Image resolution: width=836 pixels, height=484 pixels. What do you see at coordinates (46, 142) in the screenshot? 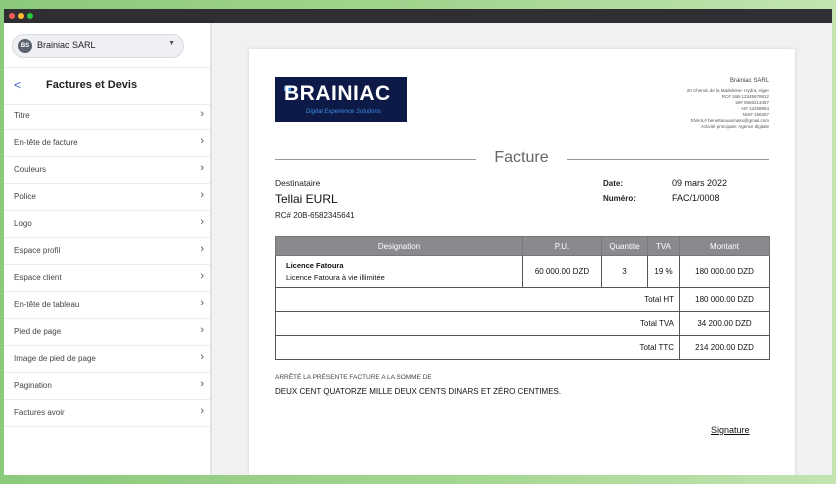
I see `menu-item-label: En-tête de facture` at bounding box center [46, 142].